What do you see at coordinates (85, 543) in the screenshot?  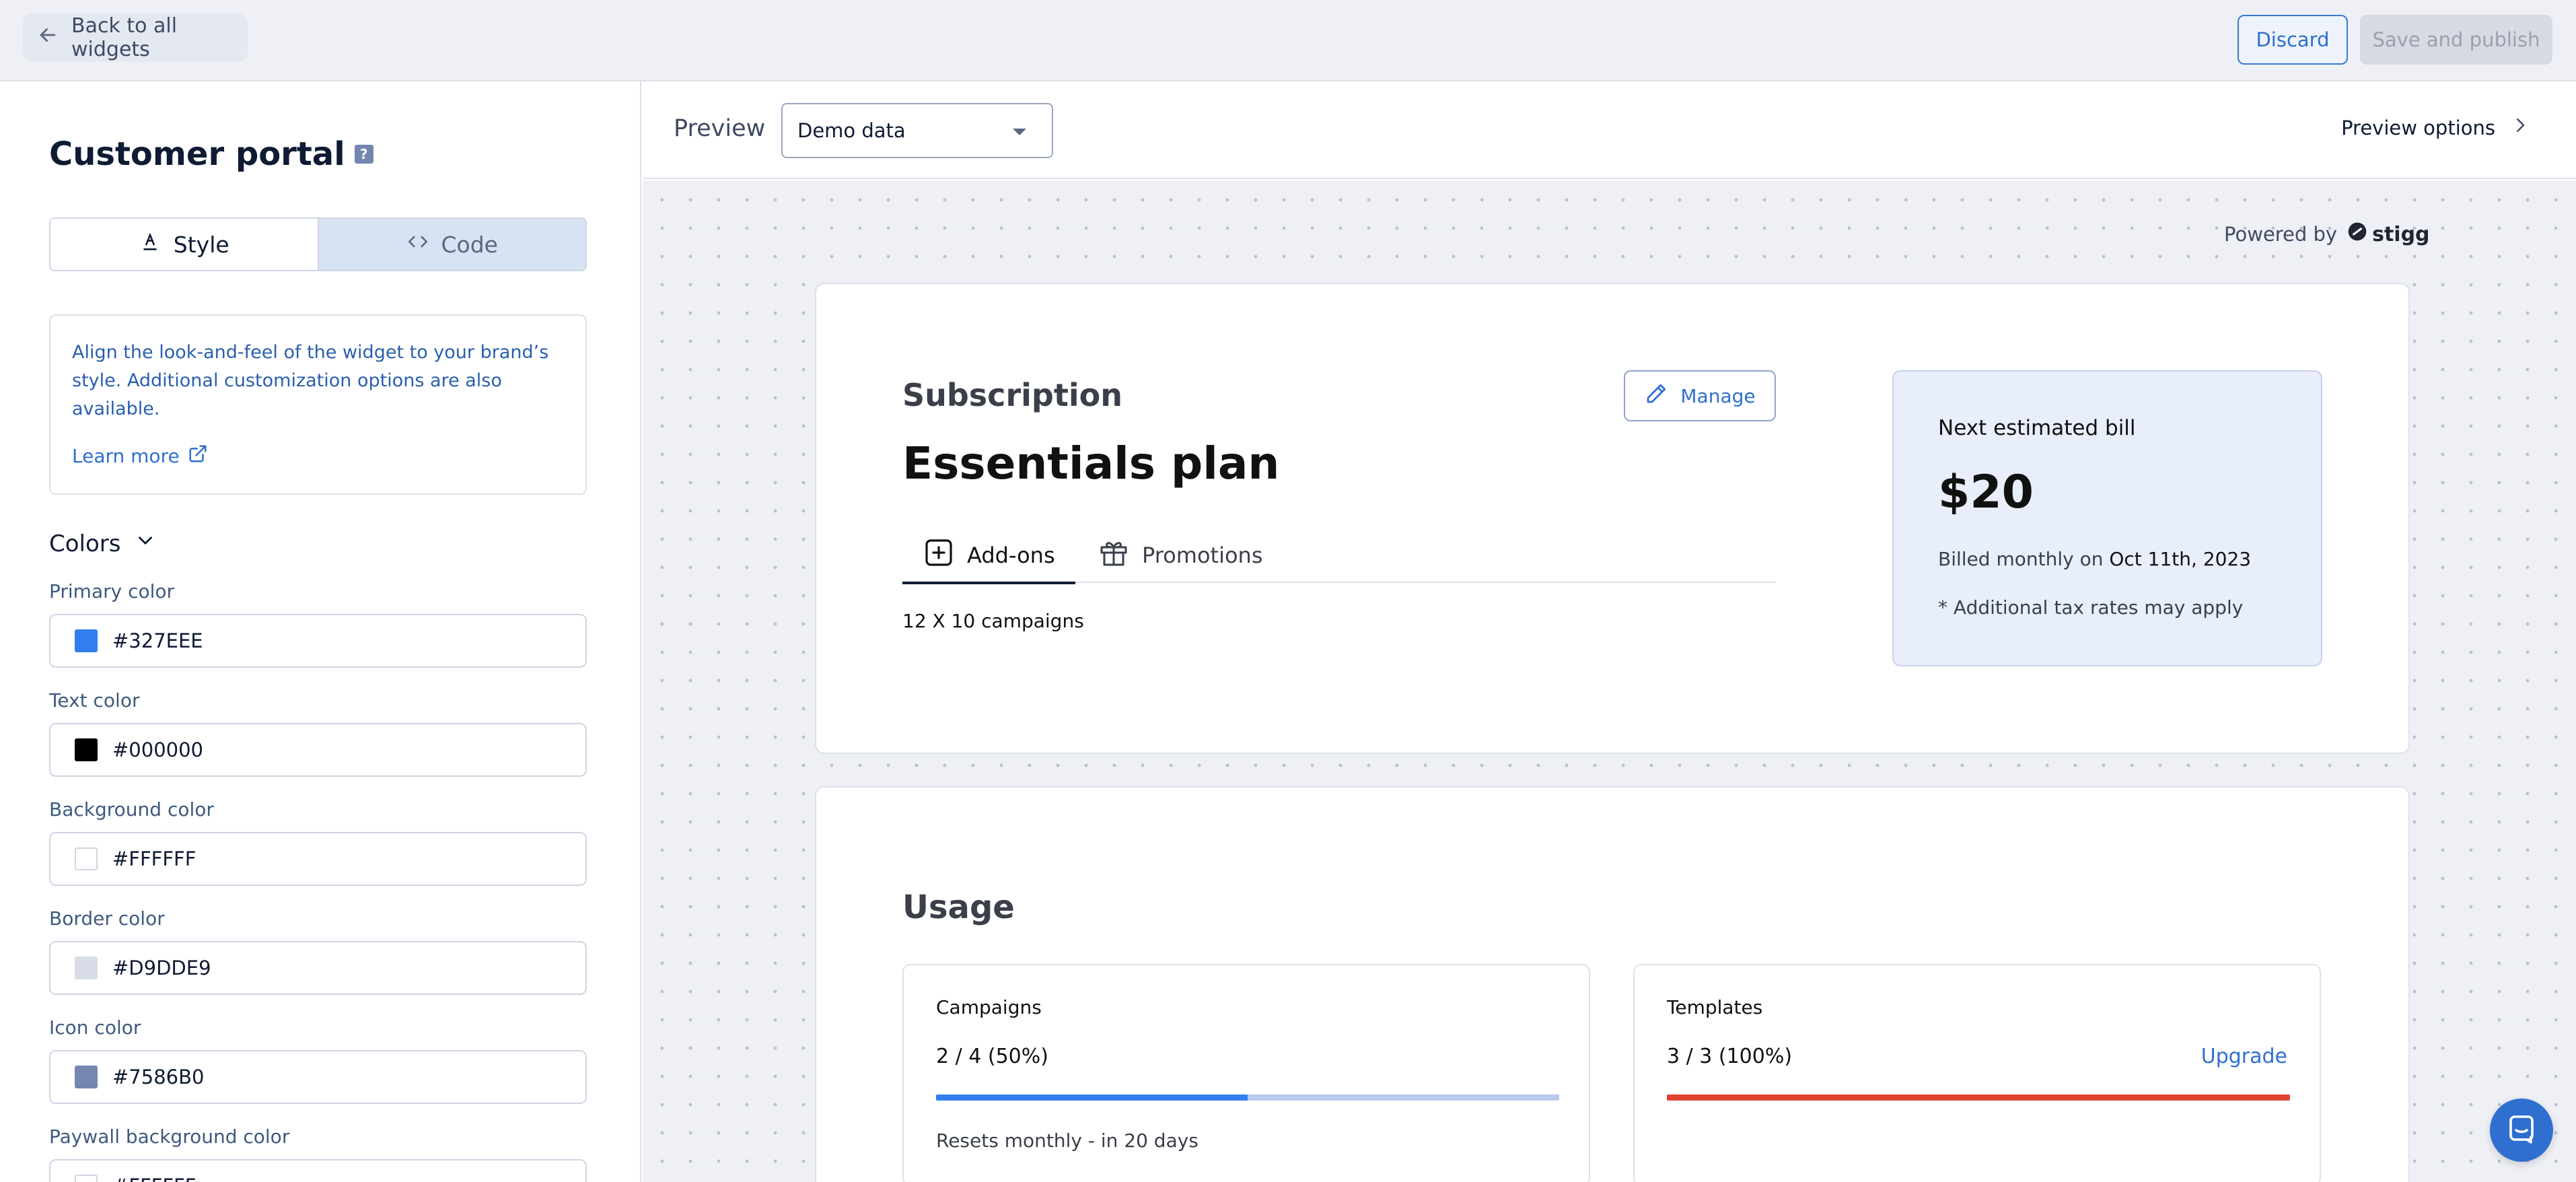 I see `colors-heading: Colors` at bounding box center [85, 543].